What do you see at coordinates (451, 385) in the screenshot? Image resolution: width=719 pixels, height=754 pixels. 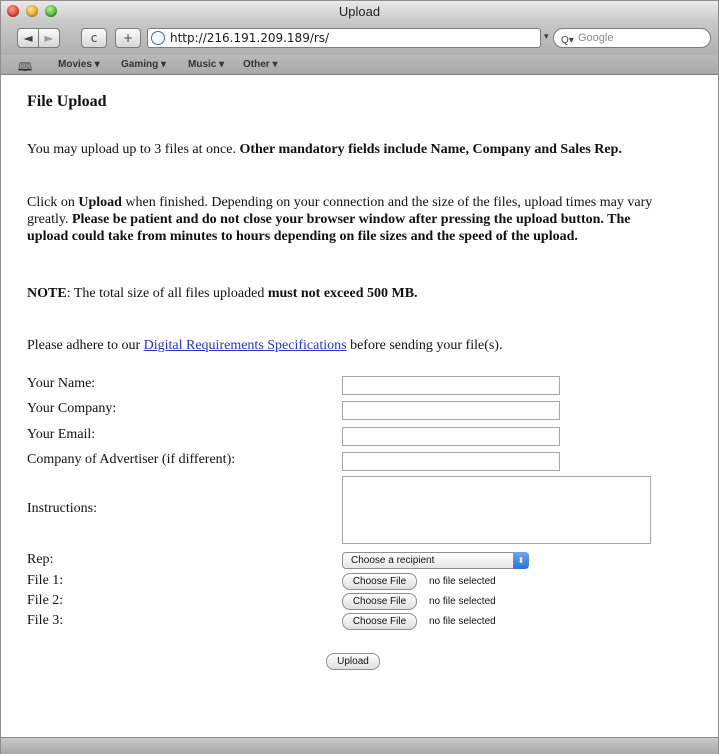 I see `name-field` at bounding box center [451, 385].